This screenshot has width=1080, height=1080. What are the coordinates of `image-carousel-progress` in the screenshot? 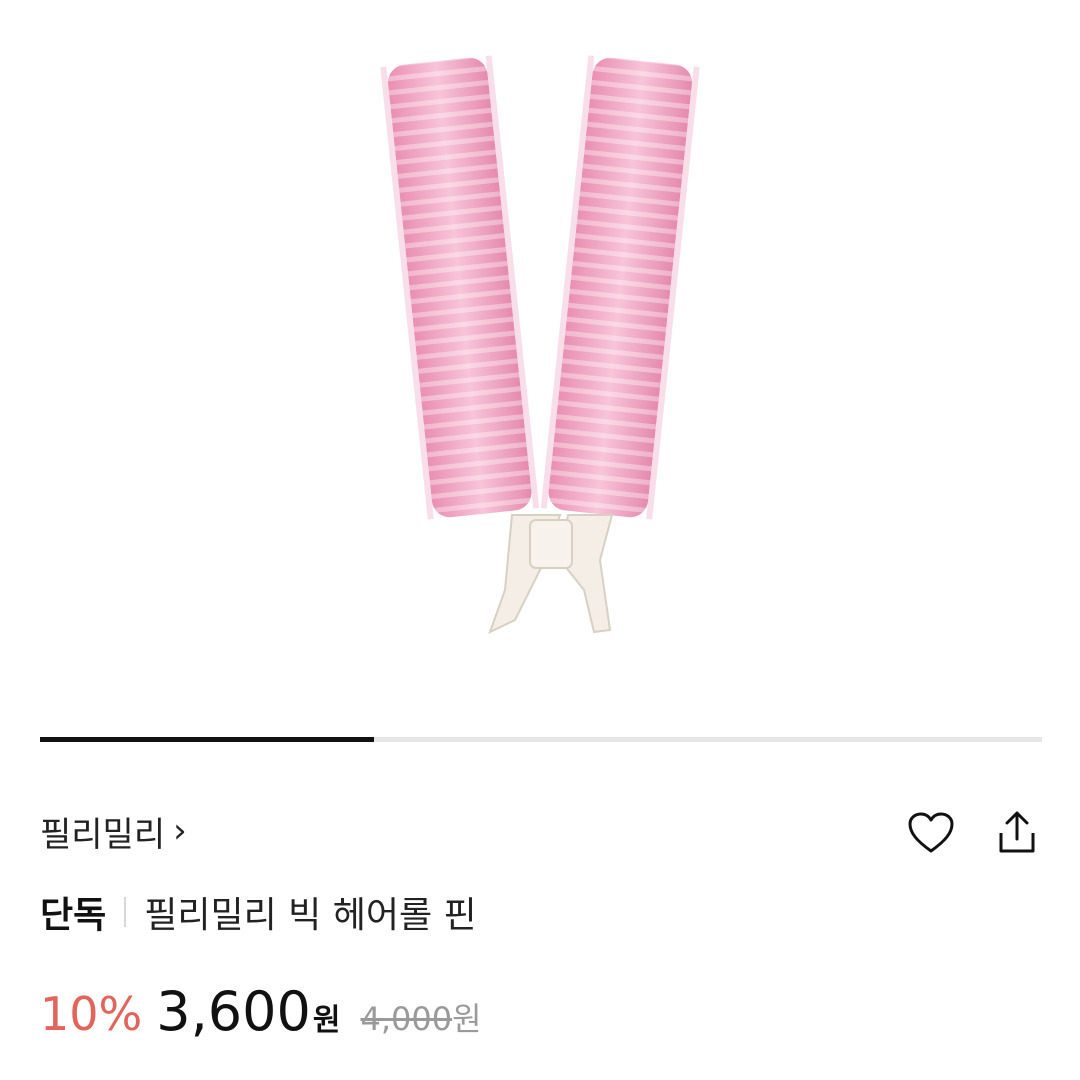 It's located at (541, 739).